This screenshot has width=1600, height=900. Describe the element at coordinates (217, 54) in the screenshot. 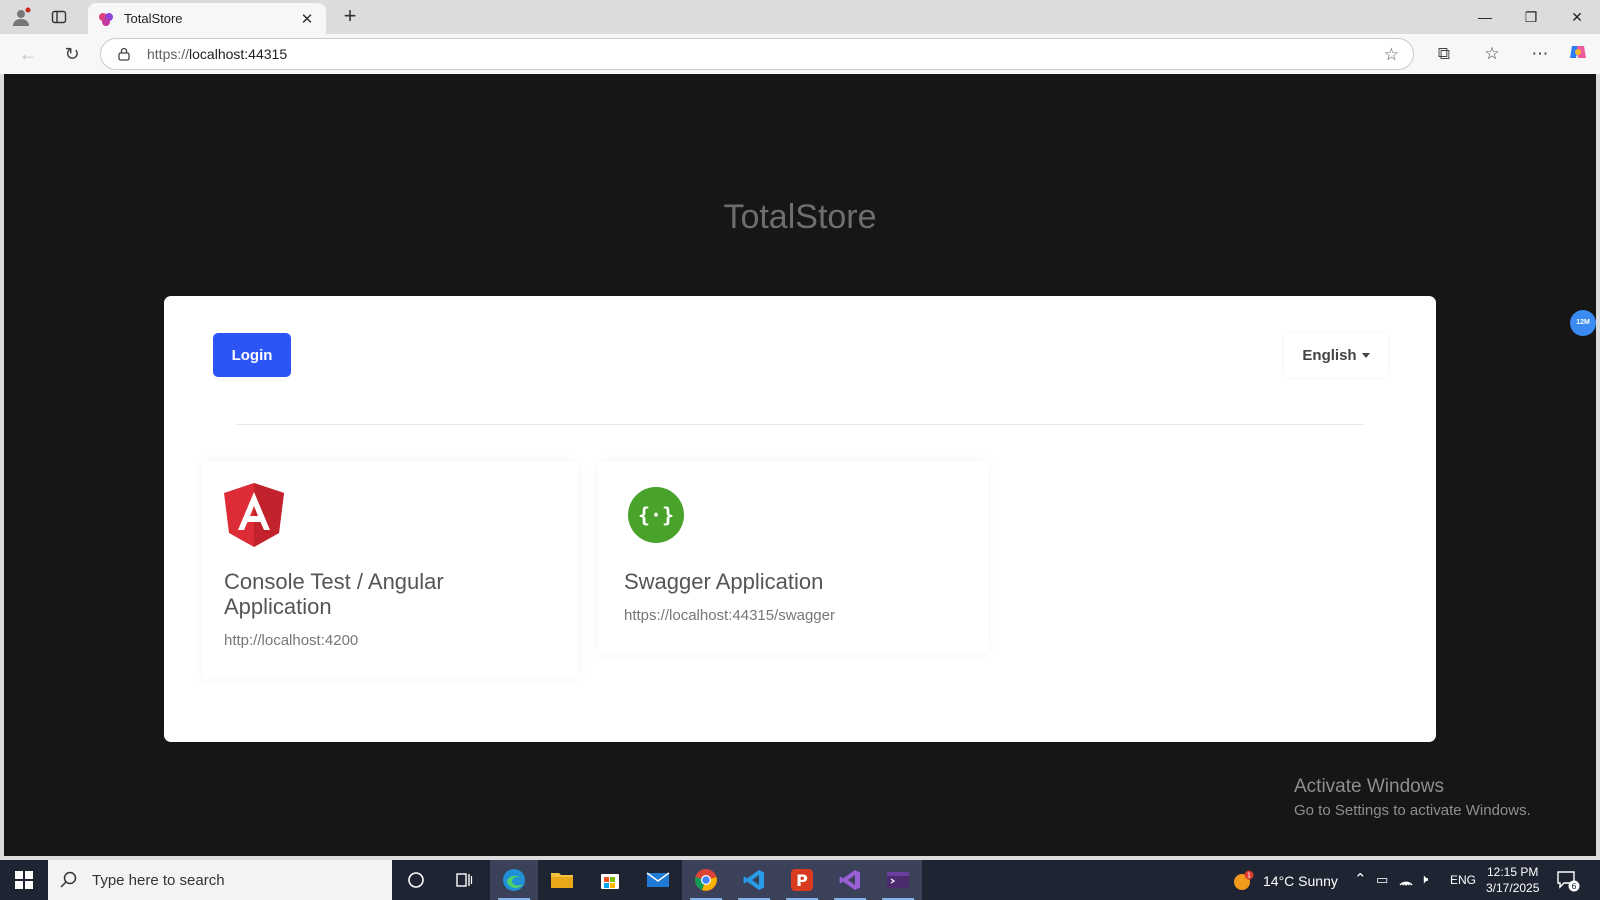

I see `url-text: https://localhost:44315` at that location.